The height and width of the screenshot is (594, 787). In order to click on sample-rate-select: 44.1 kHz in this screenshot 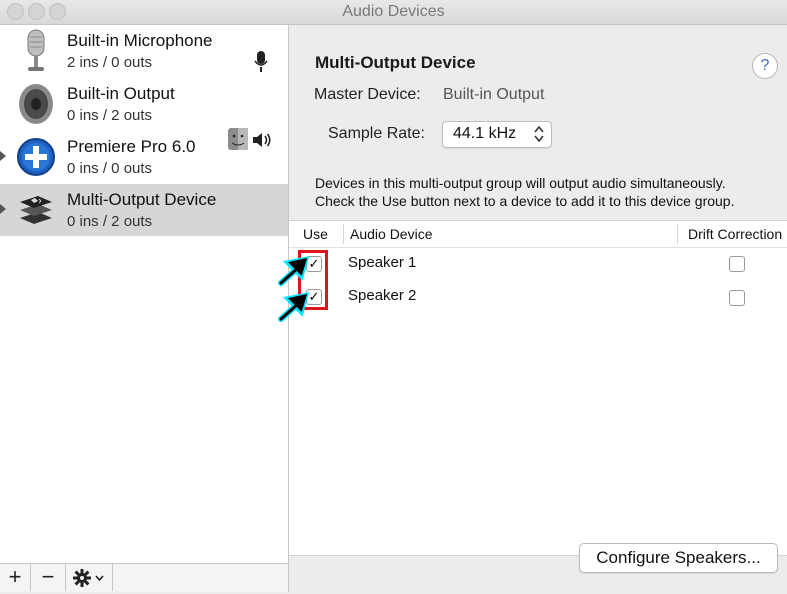, I will do `click(497, 134)`.